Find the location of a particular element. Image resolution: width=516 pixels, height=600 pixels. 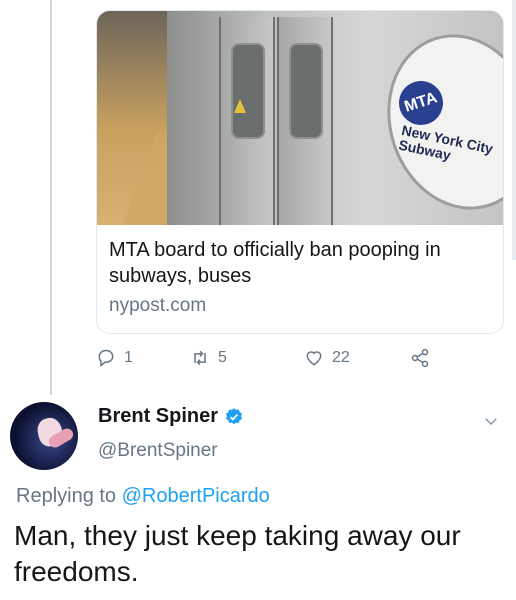

like-count: 22 is located at coordinates (341, 357).